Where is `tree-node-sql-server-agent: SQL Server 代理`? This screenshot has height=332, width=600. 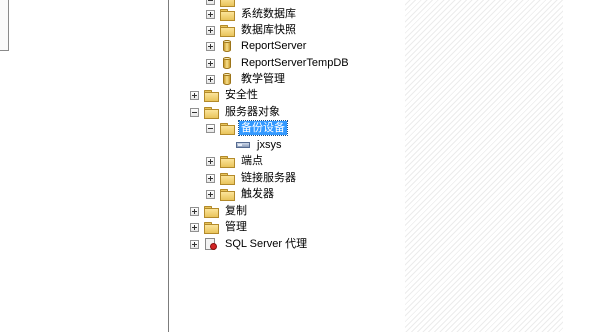 tree-node-sql-server-agent: SQL Server 代理 is located at coordinates (249, 244).